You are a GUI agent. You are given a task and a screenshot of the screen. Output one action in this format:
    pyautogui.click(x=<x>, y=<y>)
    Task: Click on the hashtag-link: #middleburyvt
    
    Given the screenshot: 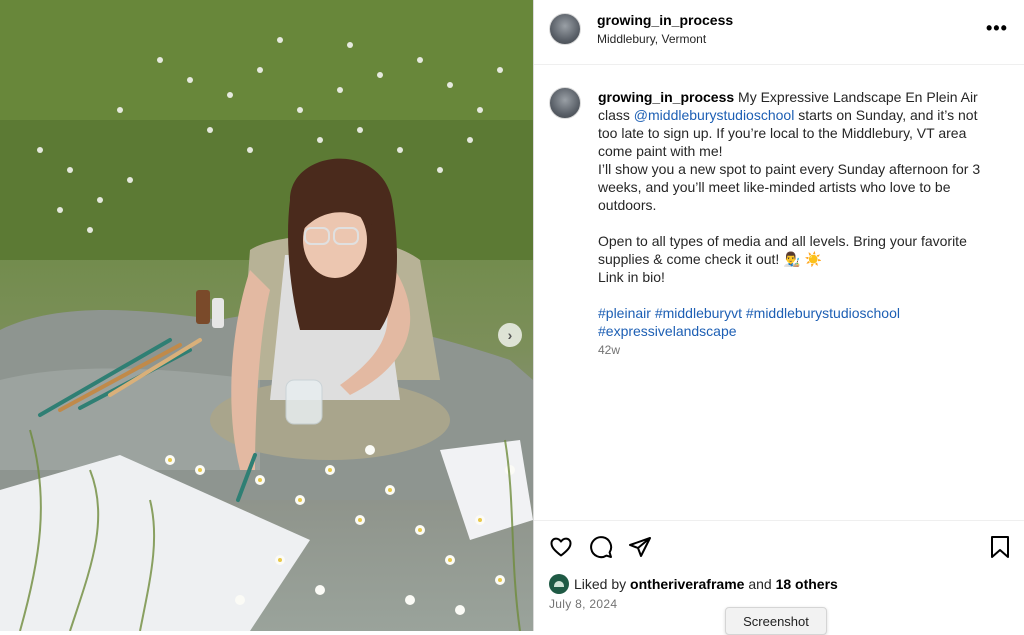 What is the action you would take?
    pyautogui.click(x=698, y=313)
    